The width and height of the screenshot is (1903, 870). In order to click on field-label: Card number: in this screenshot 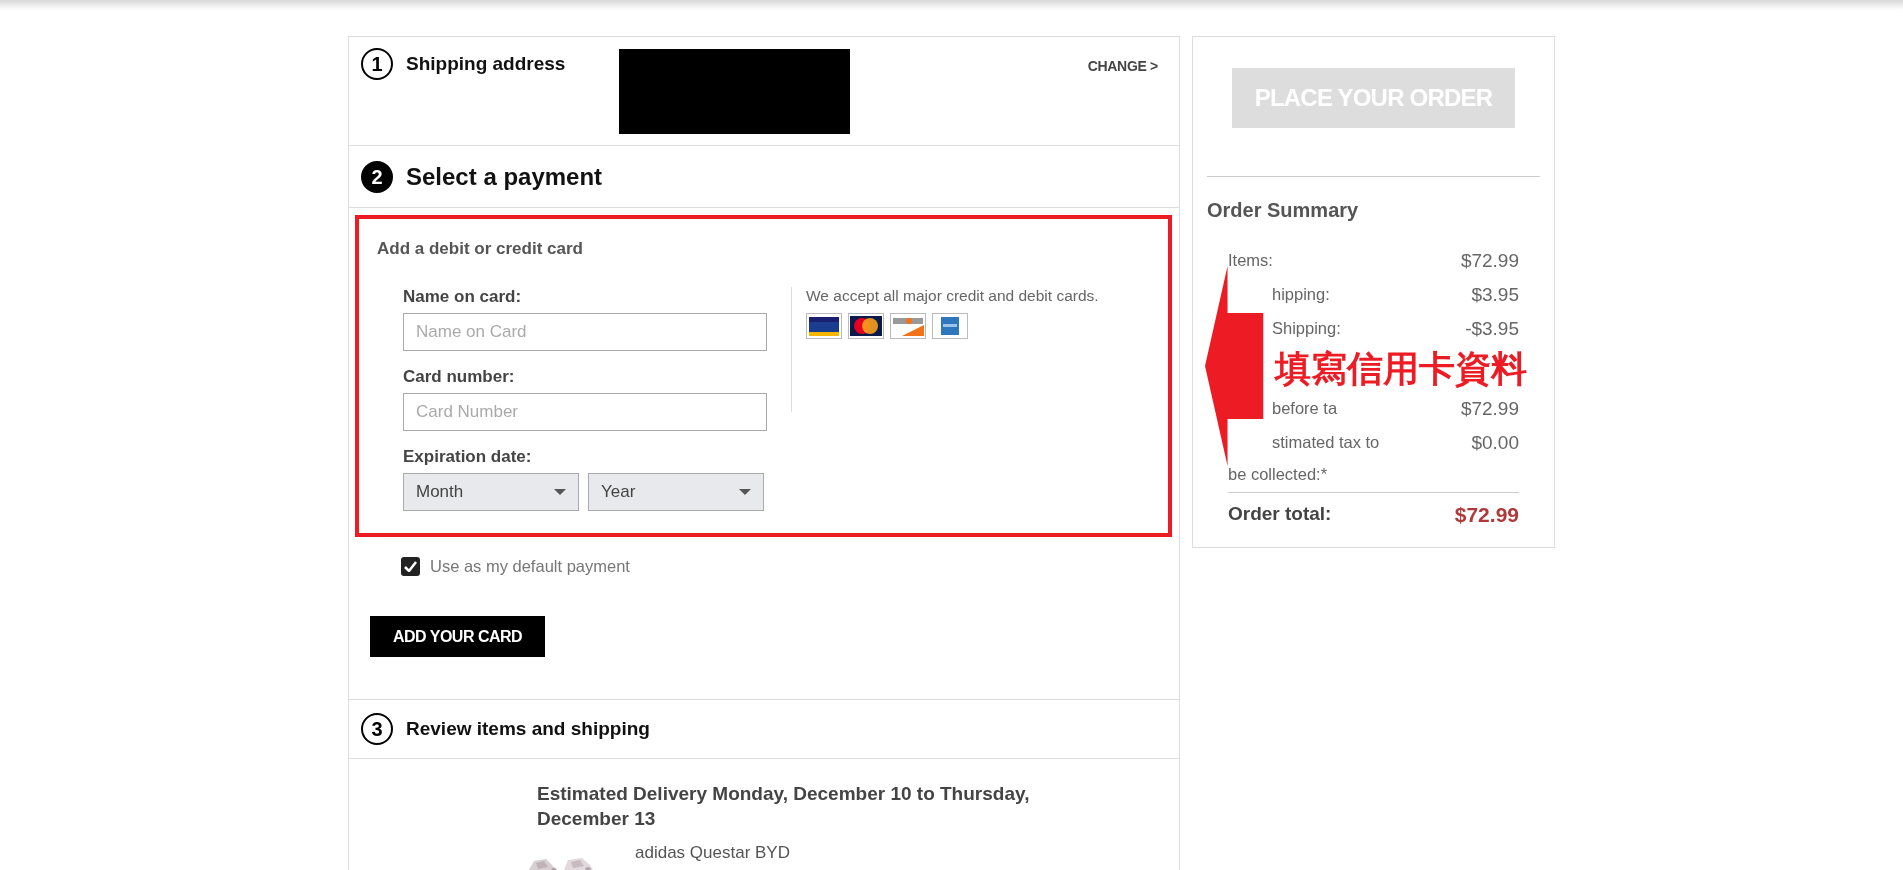, I will do `click(459, 377)`.